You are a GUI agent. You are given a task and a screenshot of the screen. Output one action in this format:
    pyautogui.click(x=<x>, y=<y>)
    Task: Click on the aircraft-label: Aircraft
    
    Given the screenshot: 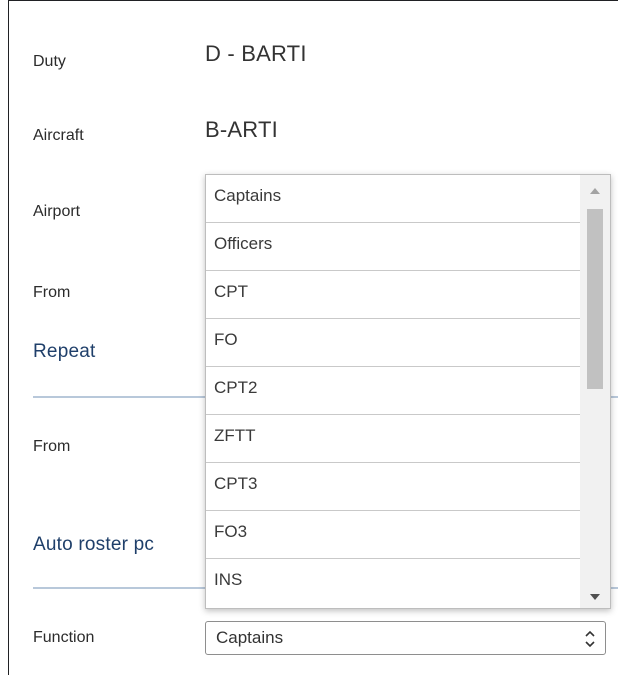 What is the action you would take?
    pyautogui.click(x=58, y=135)
    